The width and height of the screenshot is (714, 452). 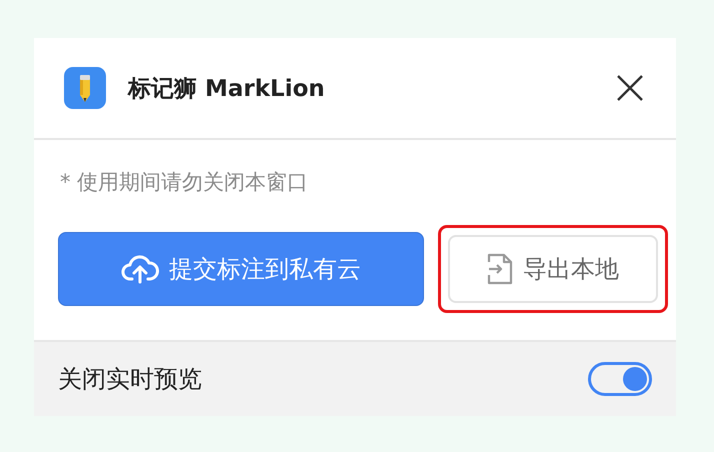 What do you see at coordinates (85, 88) in the screenshot?
I see `pencil-logo-icon` at bounding box center [85, 88].